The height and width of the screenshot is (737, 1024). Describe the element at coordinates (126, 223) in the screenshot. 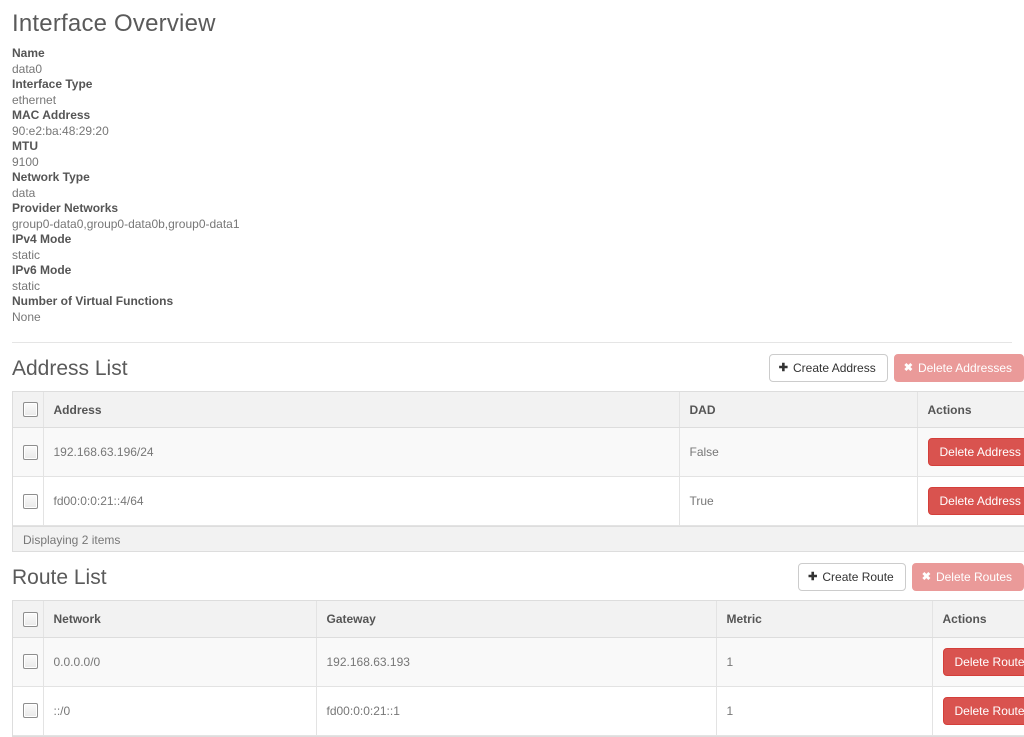

I see `field-value-provider-networks: group0-data0,group0-data0b,group0-data1` at that location.